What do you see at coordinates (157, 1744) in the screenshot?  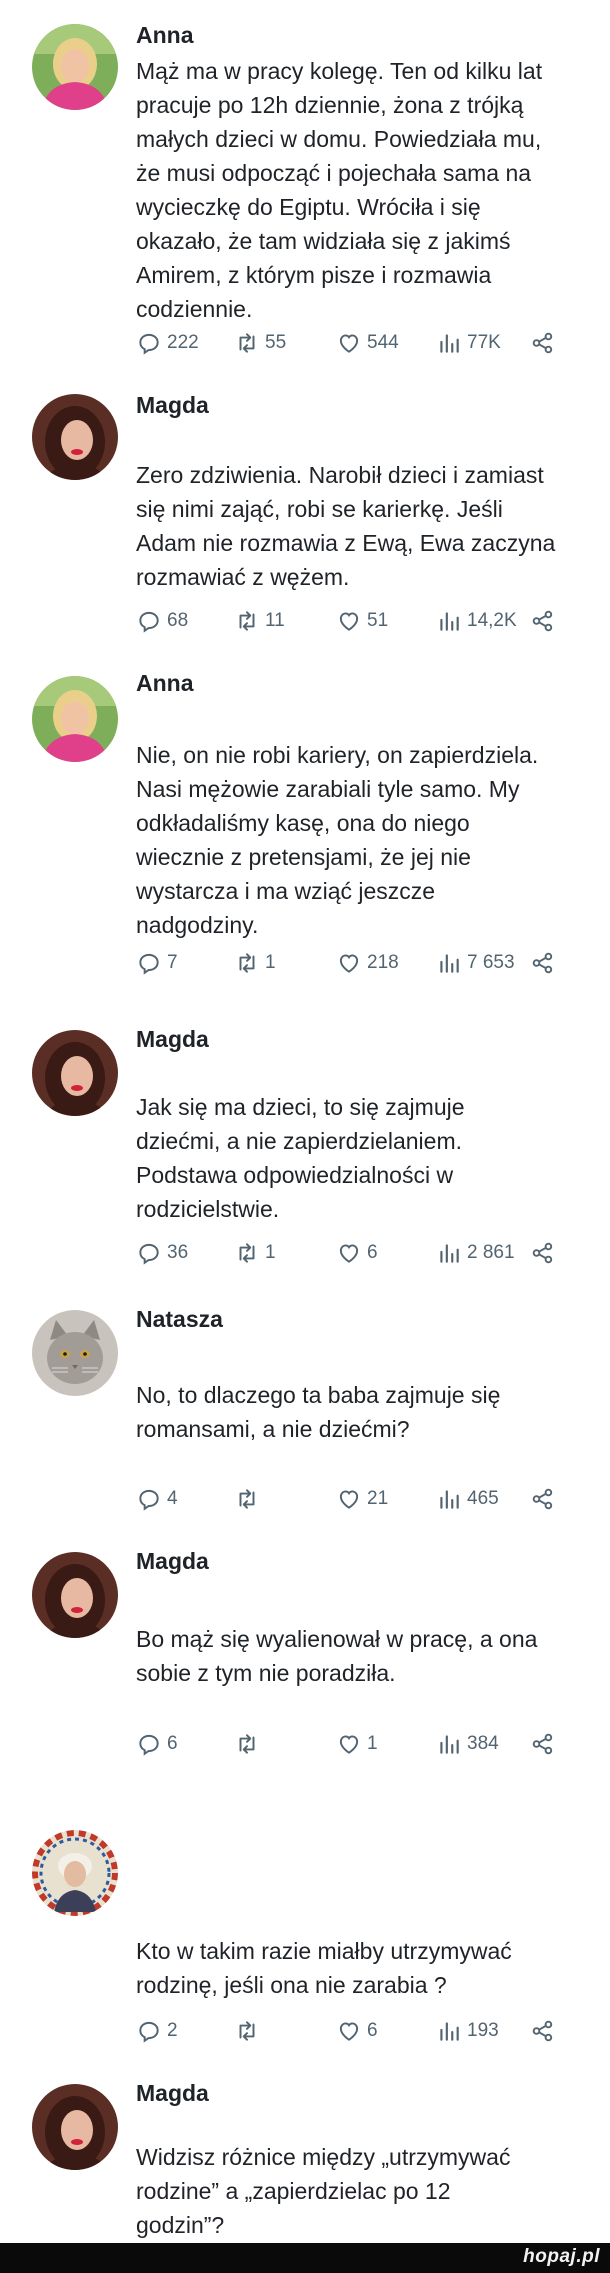 I see `reply-button: 6` at bounding box center [157, 1744].